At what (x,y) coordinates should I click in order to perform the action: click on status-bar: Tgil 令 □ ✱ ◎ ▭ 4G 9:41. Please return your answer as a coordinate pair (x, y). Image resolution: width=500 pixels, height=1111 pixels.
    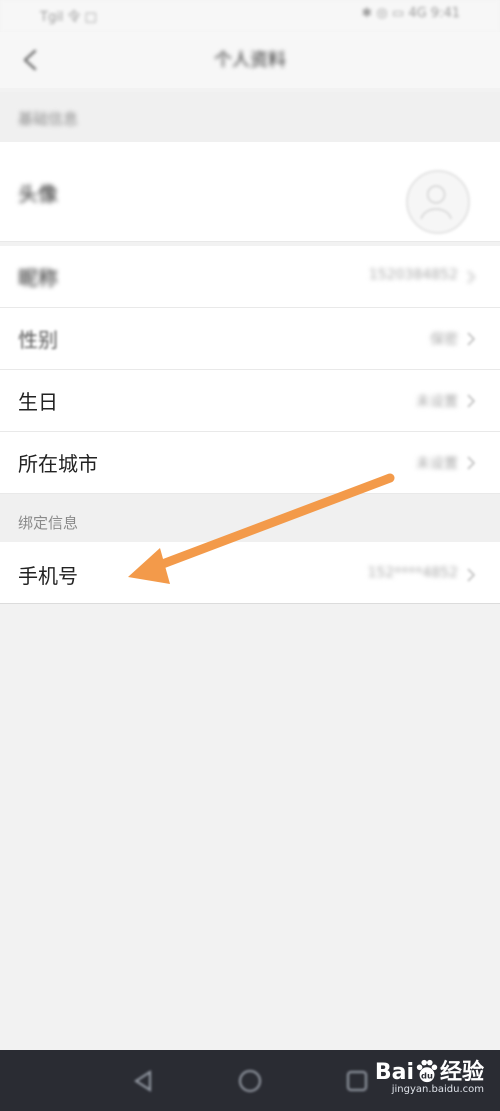
    Looking at the image, I should click on (250, 16).